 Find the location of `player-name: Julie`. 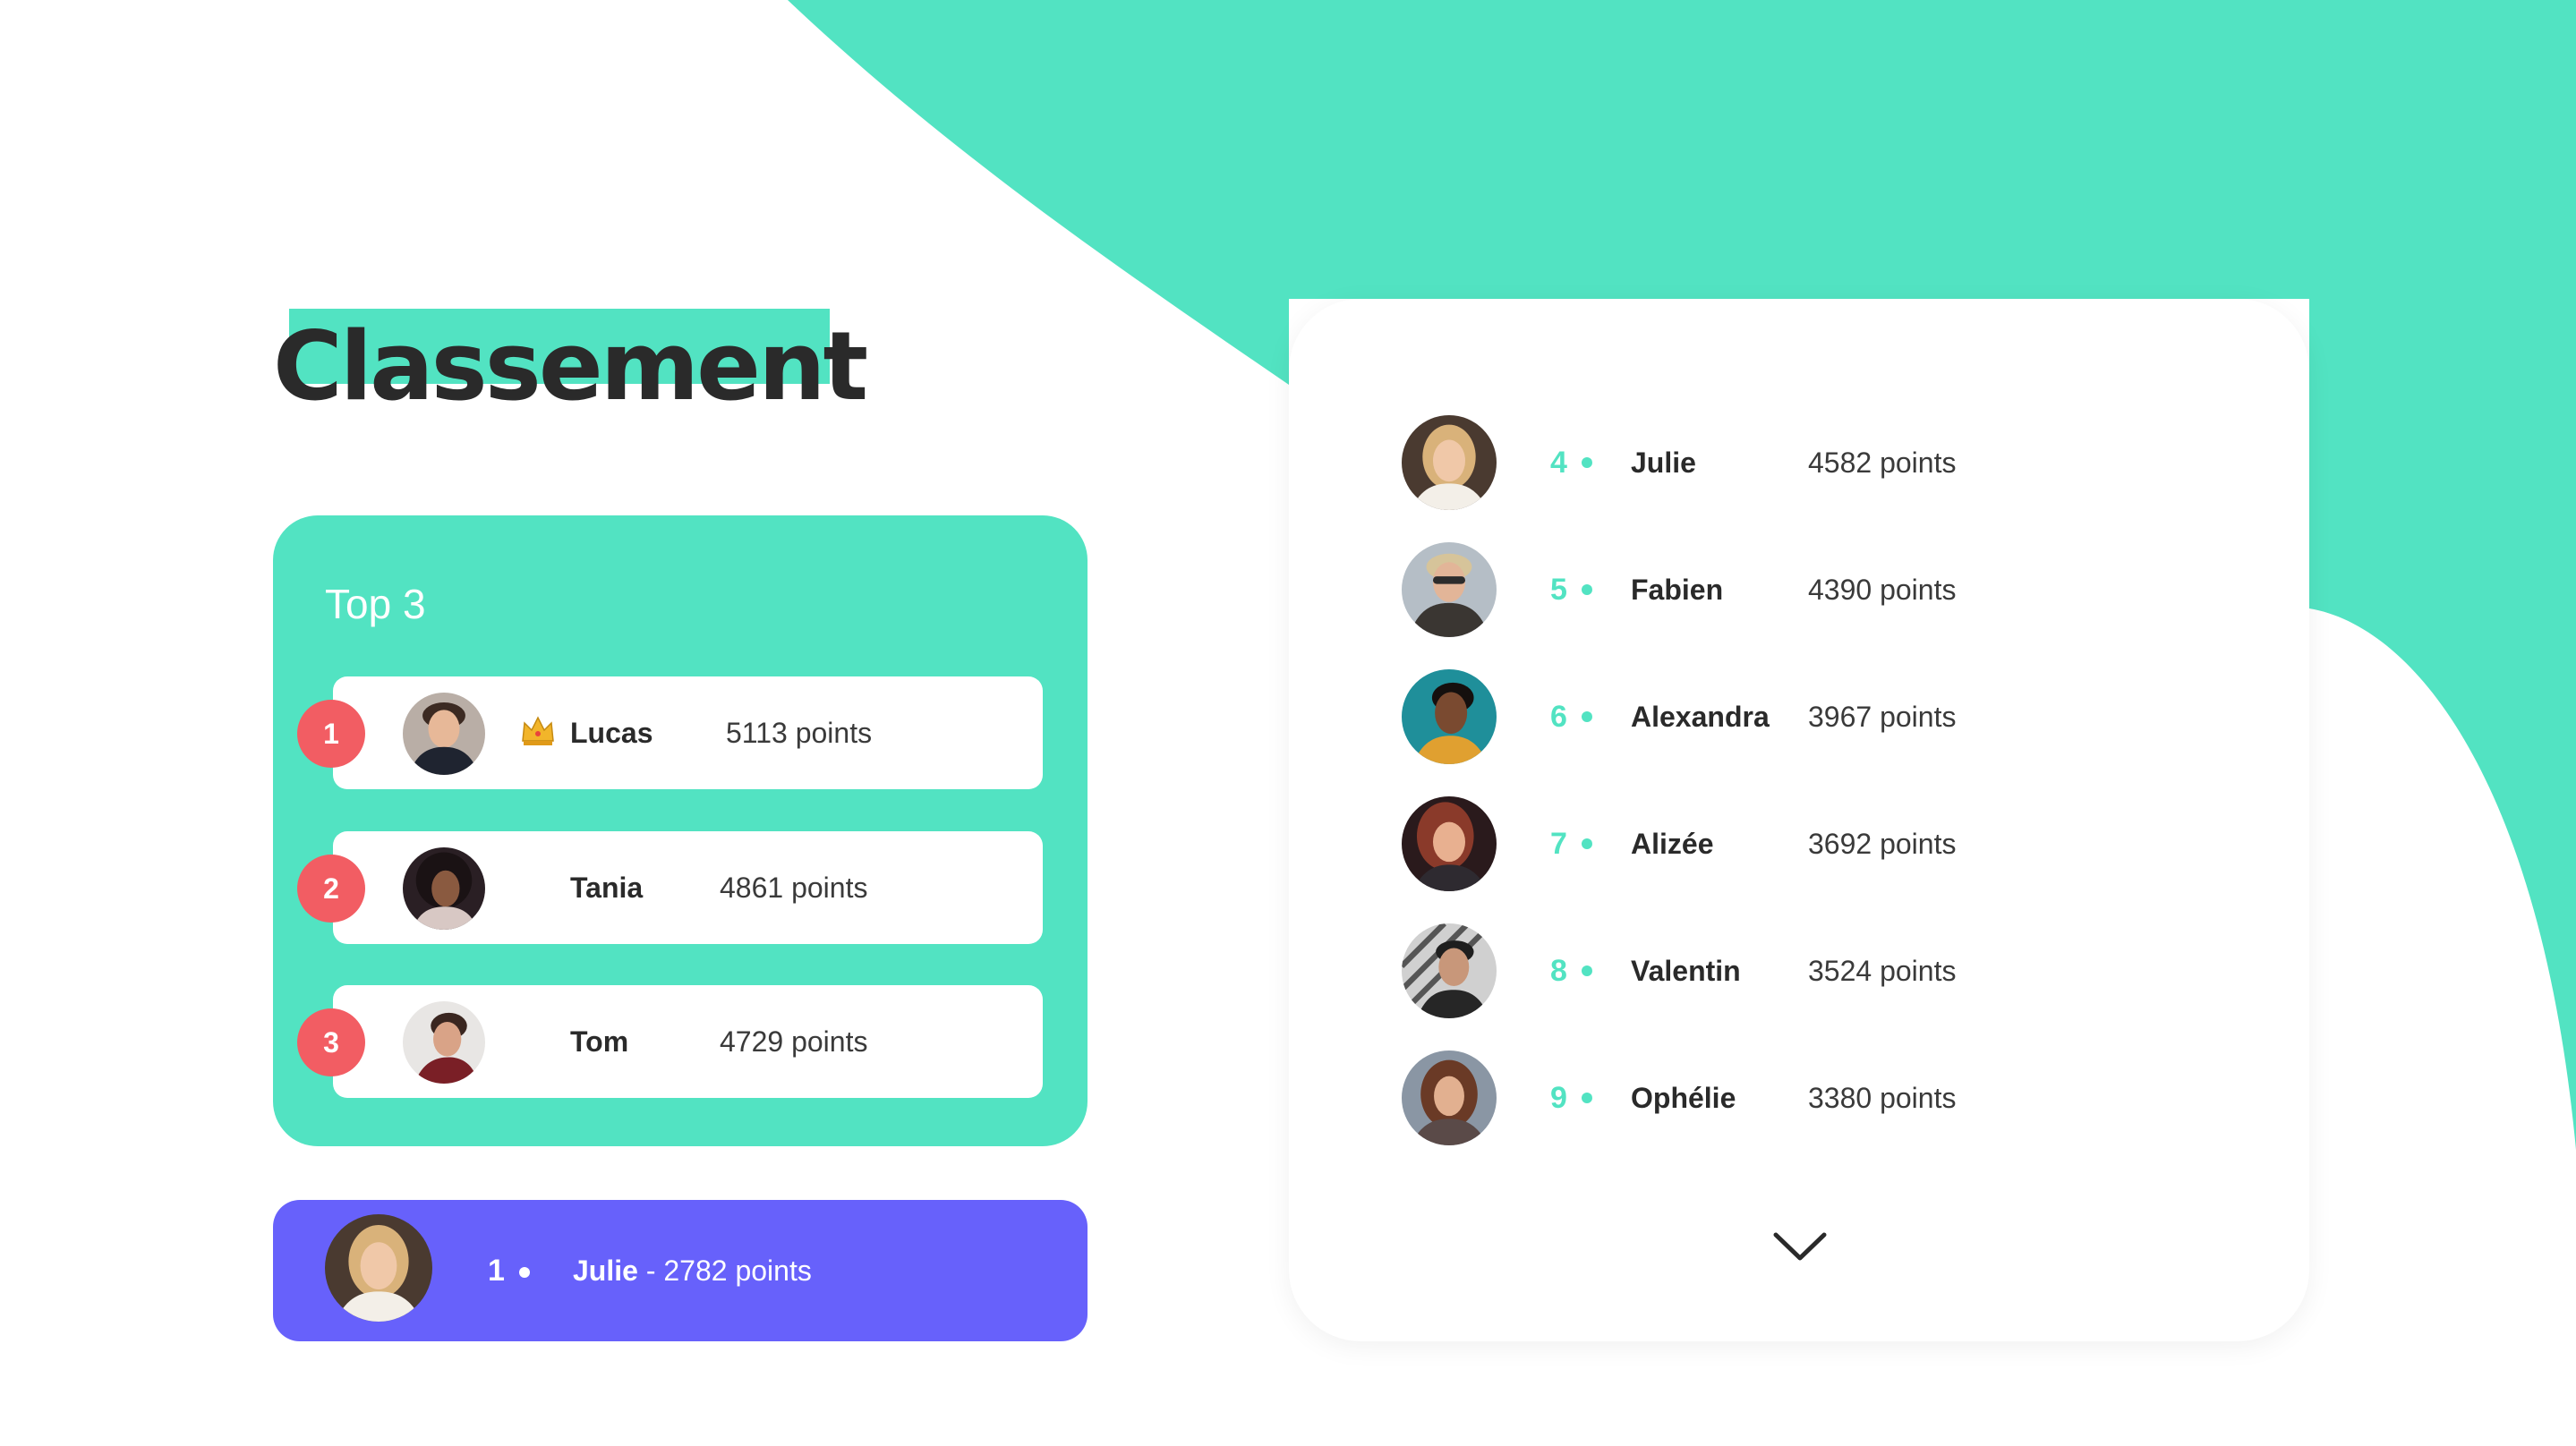

player-name: Julie is located at coordinates (1663, 463).